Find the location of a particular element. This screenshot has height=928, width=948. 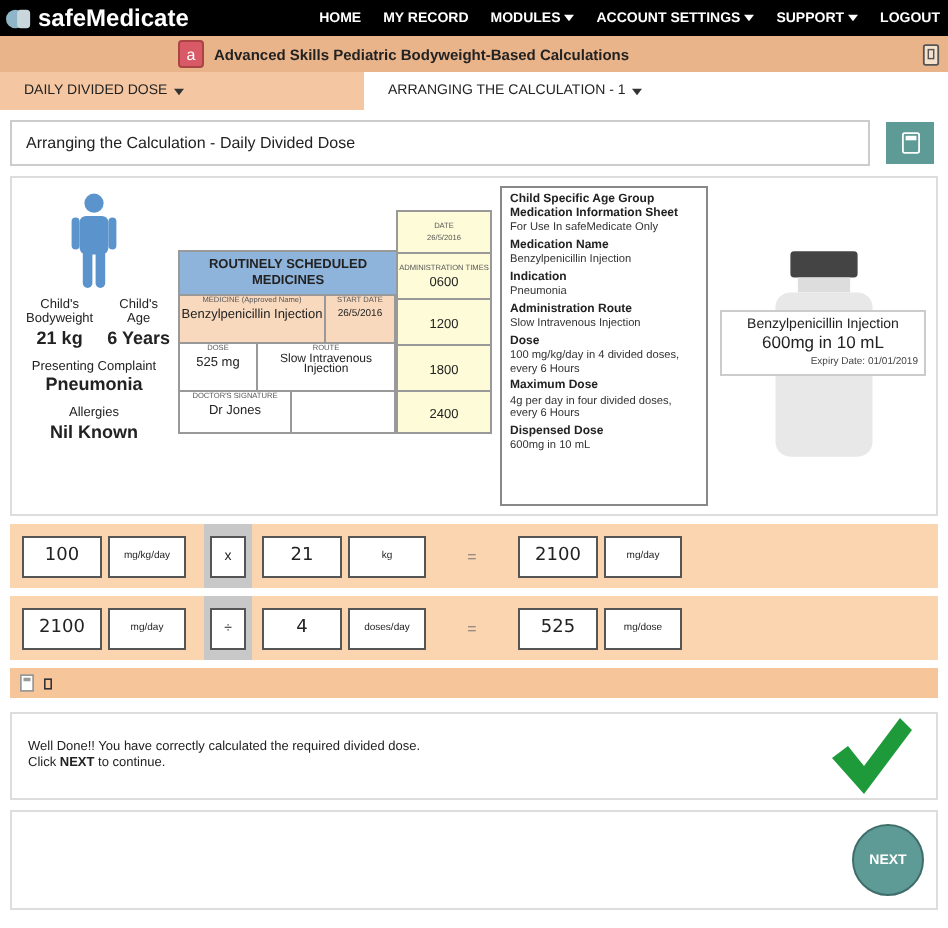

module-badge: a is located at coordinates (191, 54).